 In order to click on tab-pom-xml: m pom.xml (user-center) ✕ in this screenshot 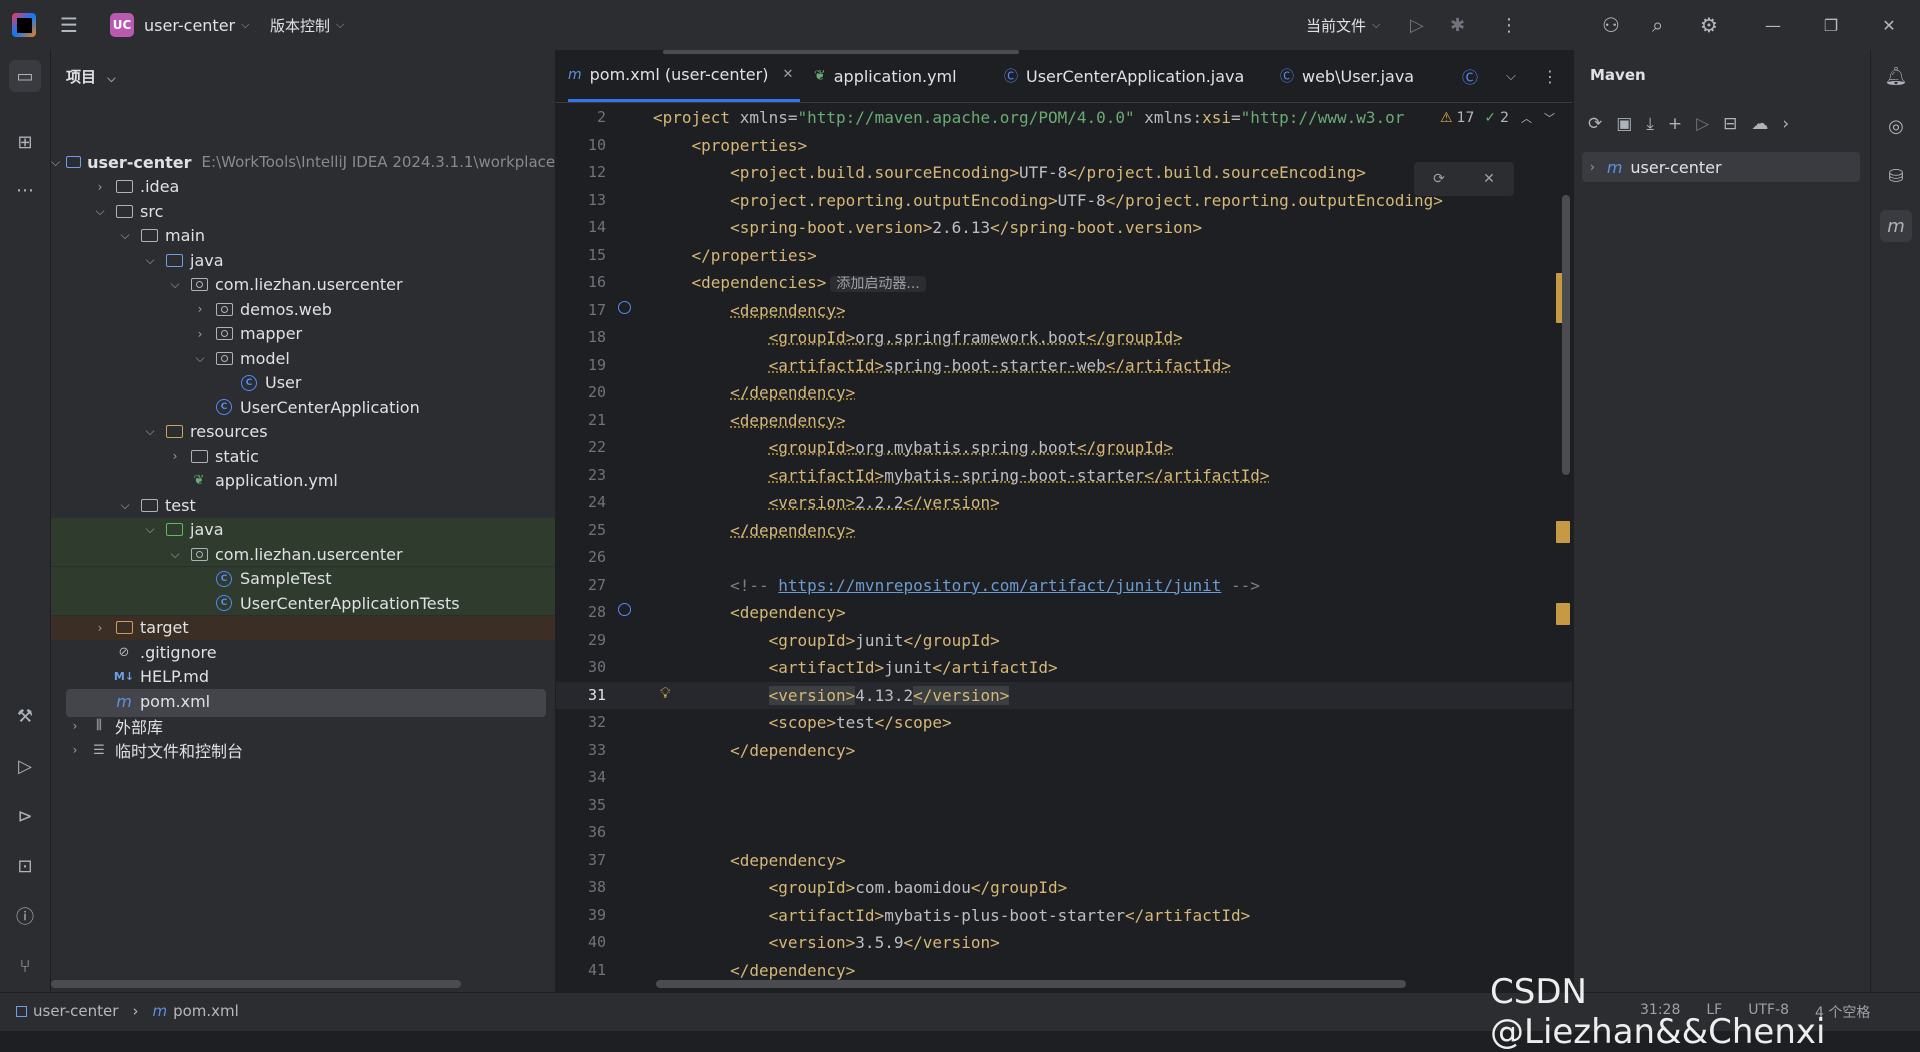, I will do `click(684, 76)`.